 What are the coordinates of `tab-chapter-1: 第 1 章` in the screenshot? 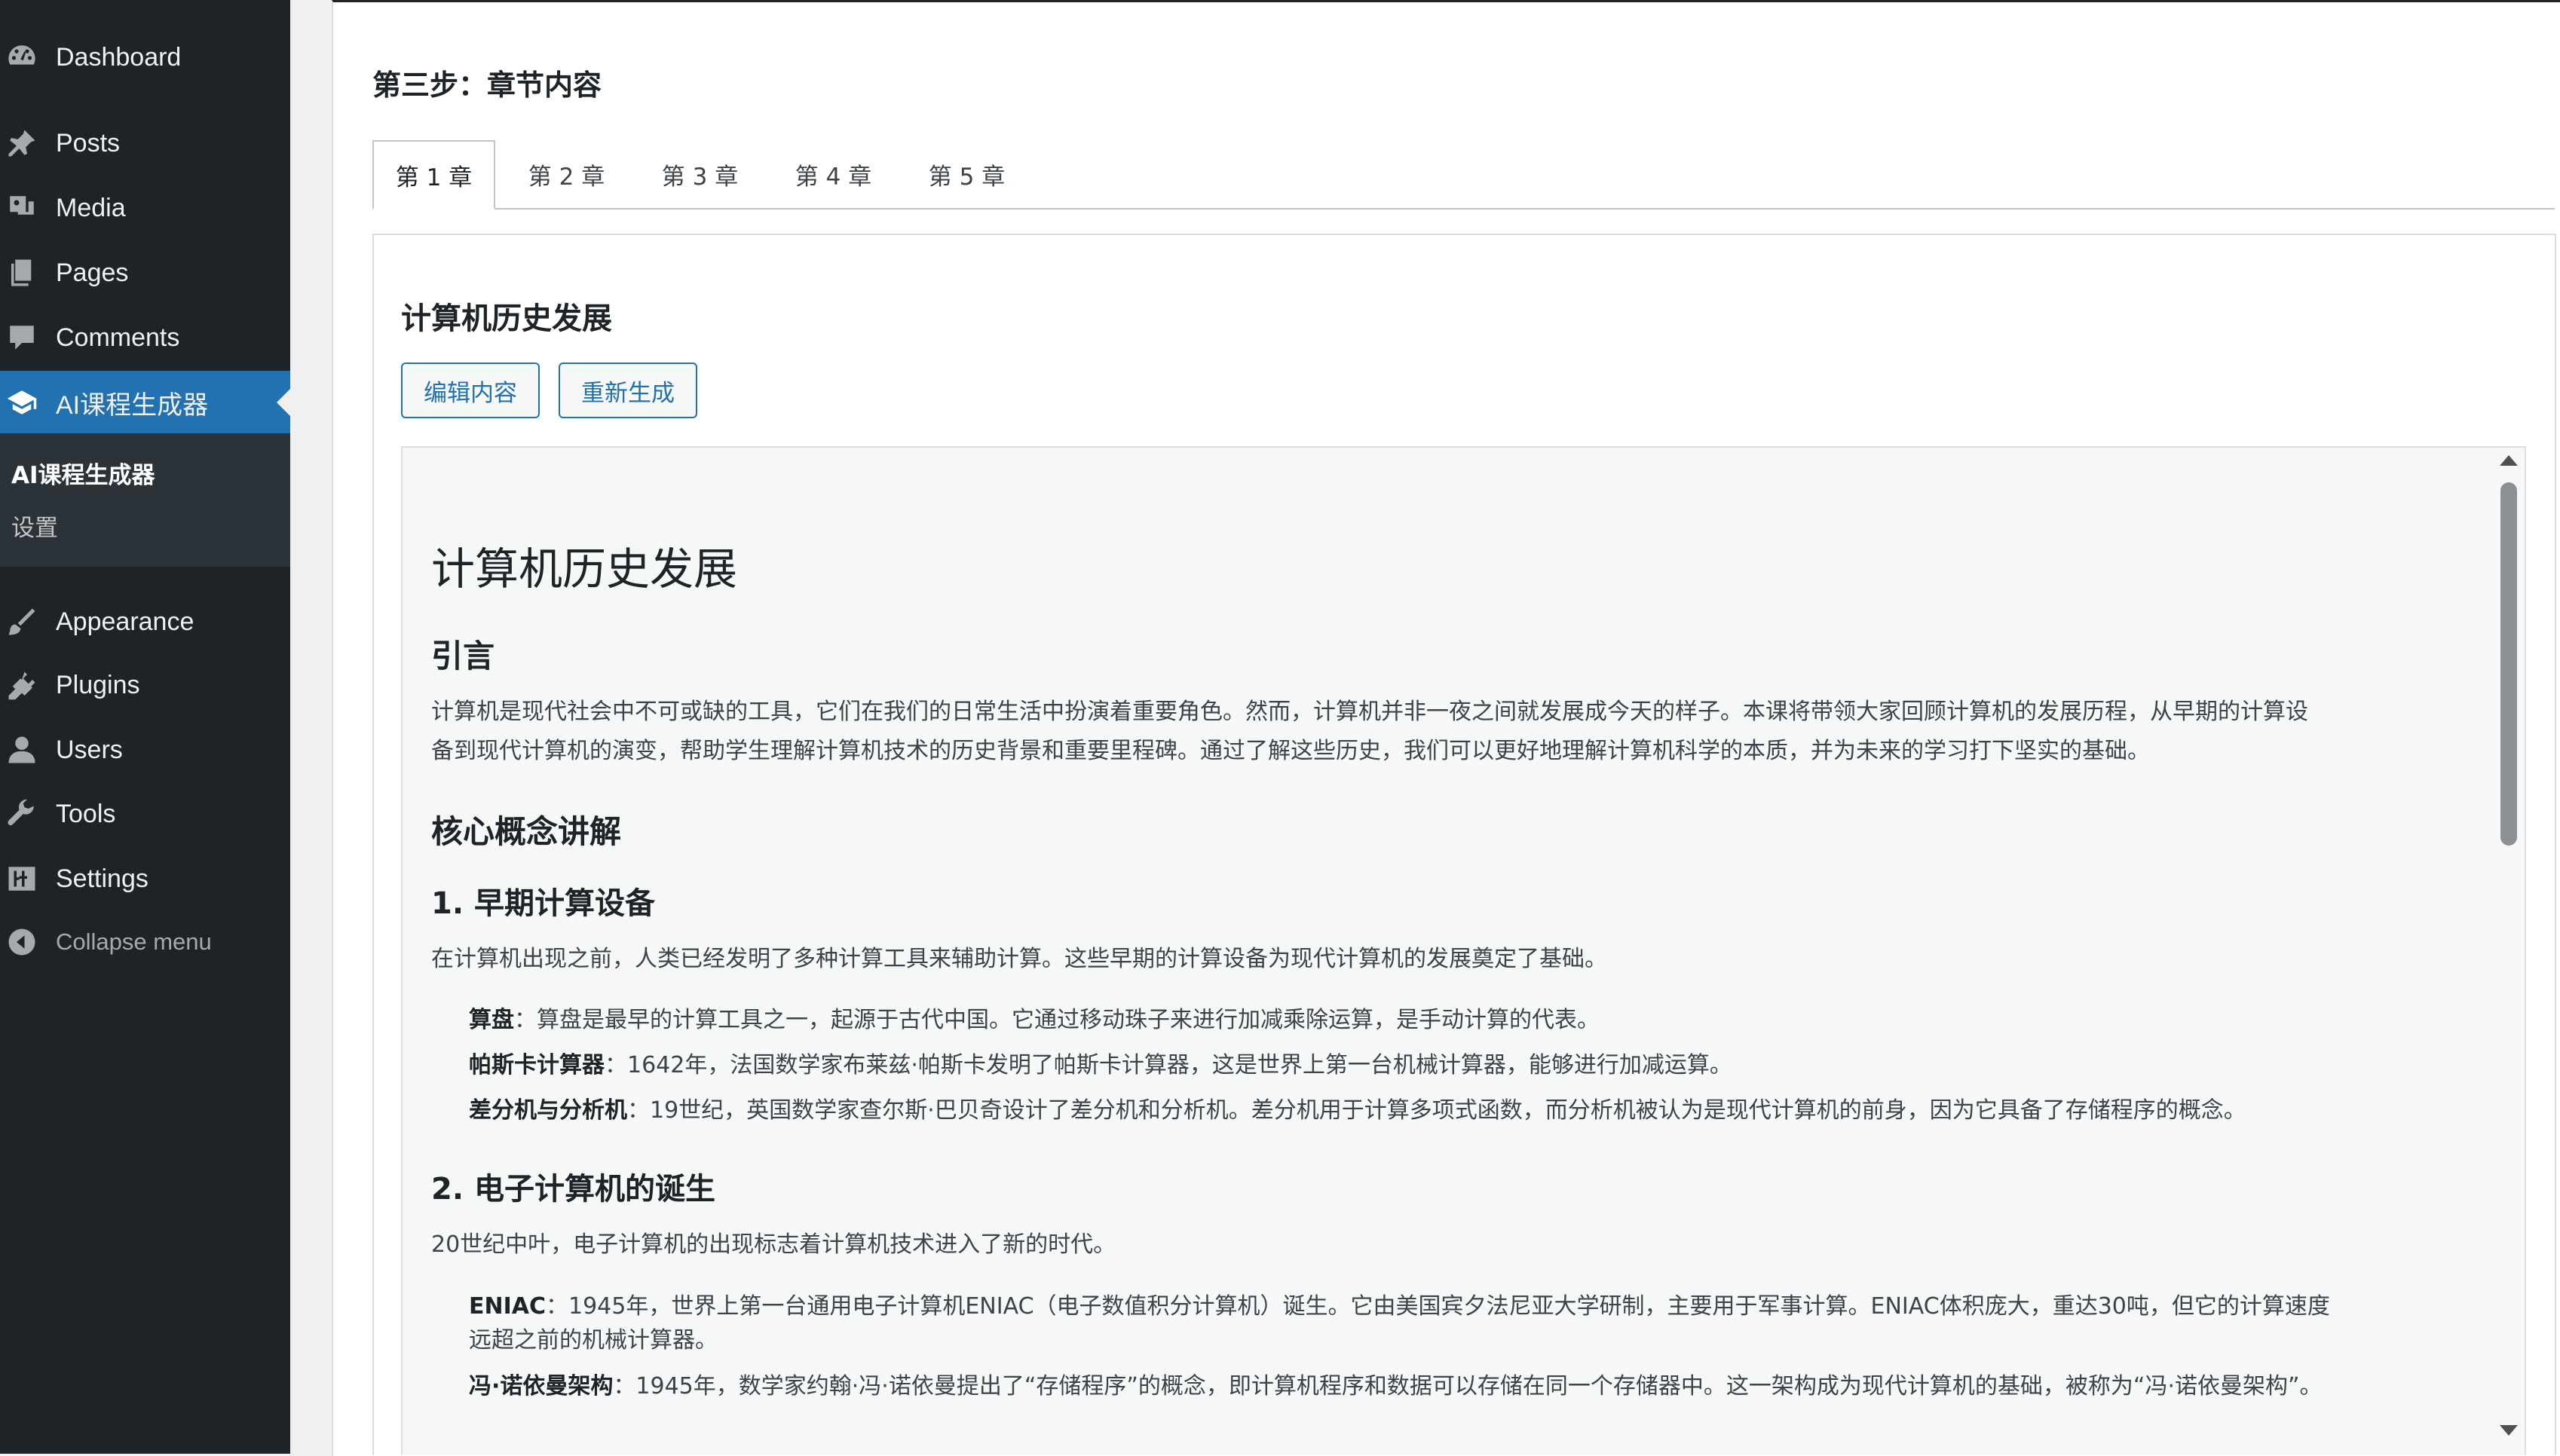 It's located at (434, 175).